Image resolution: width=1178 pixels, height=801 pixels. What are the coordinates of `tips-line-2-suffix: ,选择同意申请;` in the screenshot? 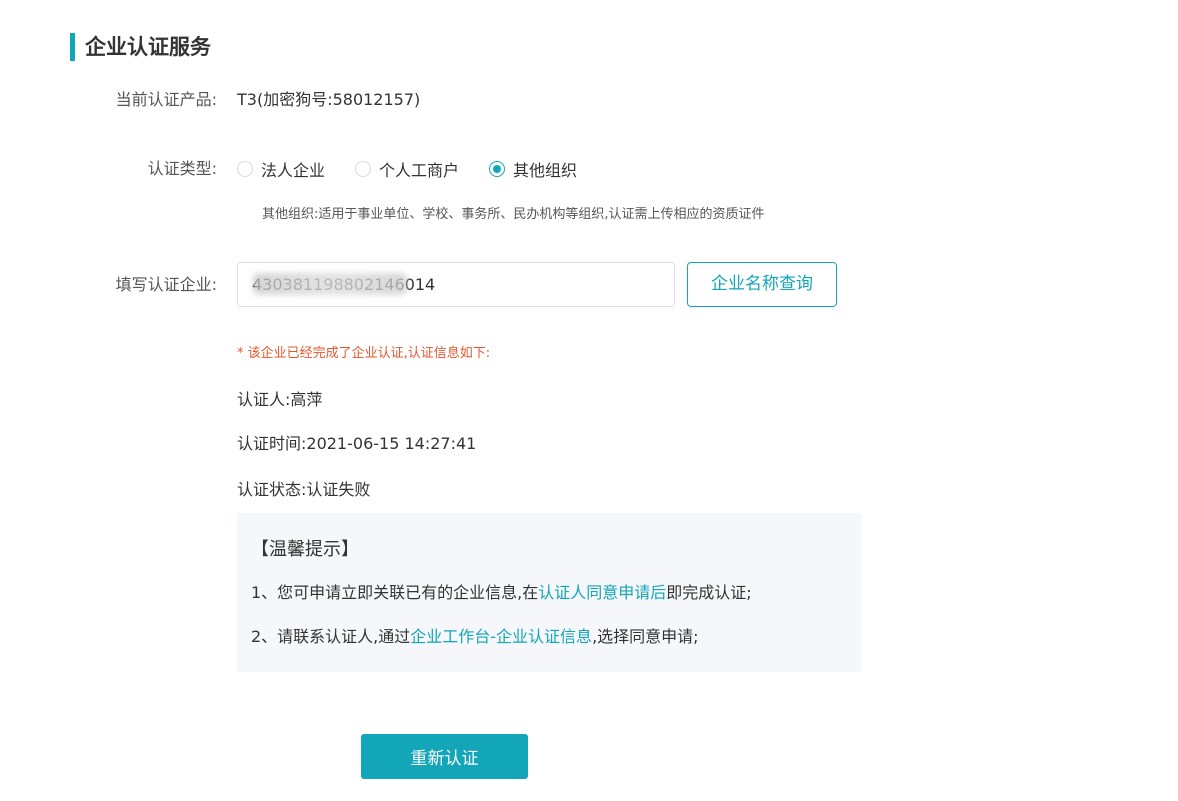 It's located at (645, 636).